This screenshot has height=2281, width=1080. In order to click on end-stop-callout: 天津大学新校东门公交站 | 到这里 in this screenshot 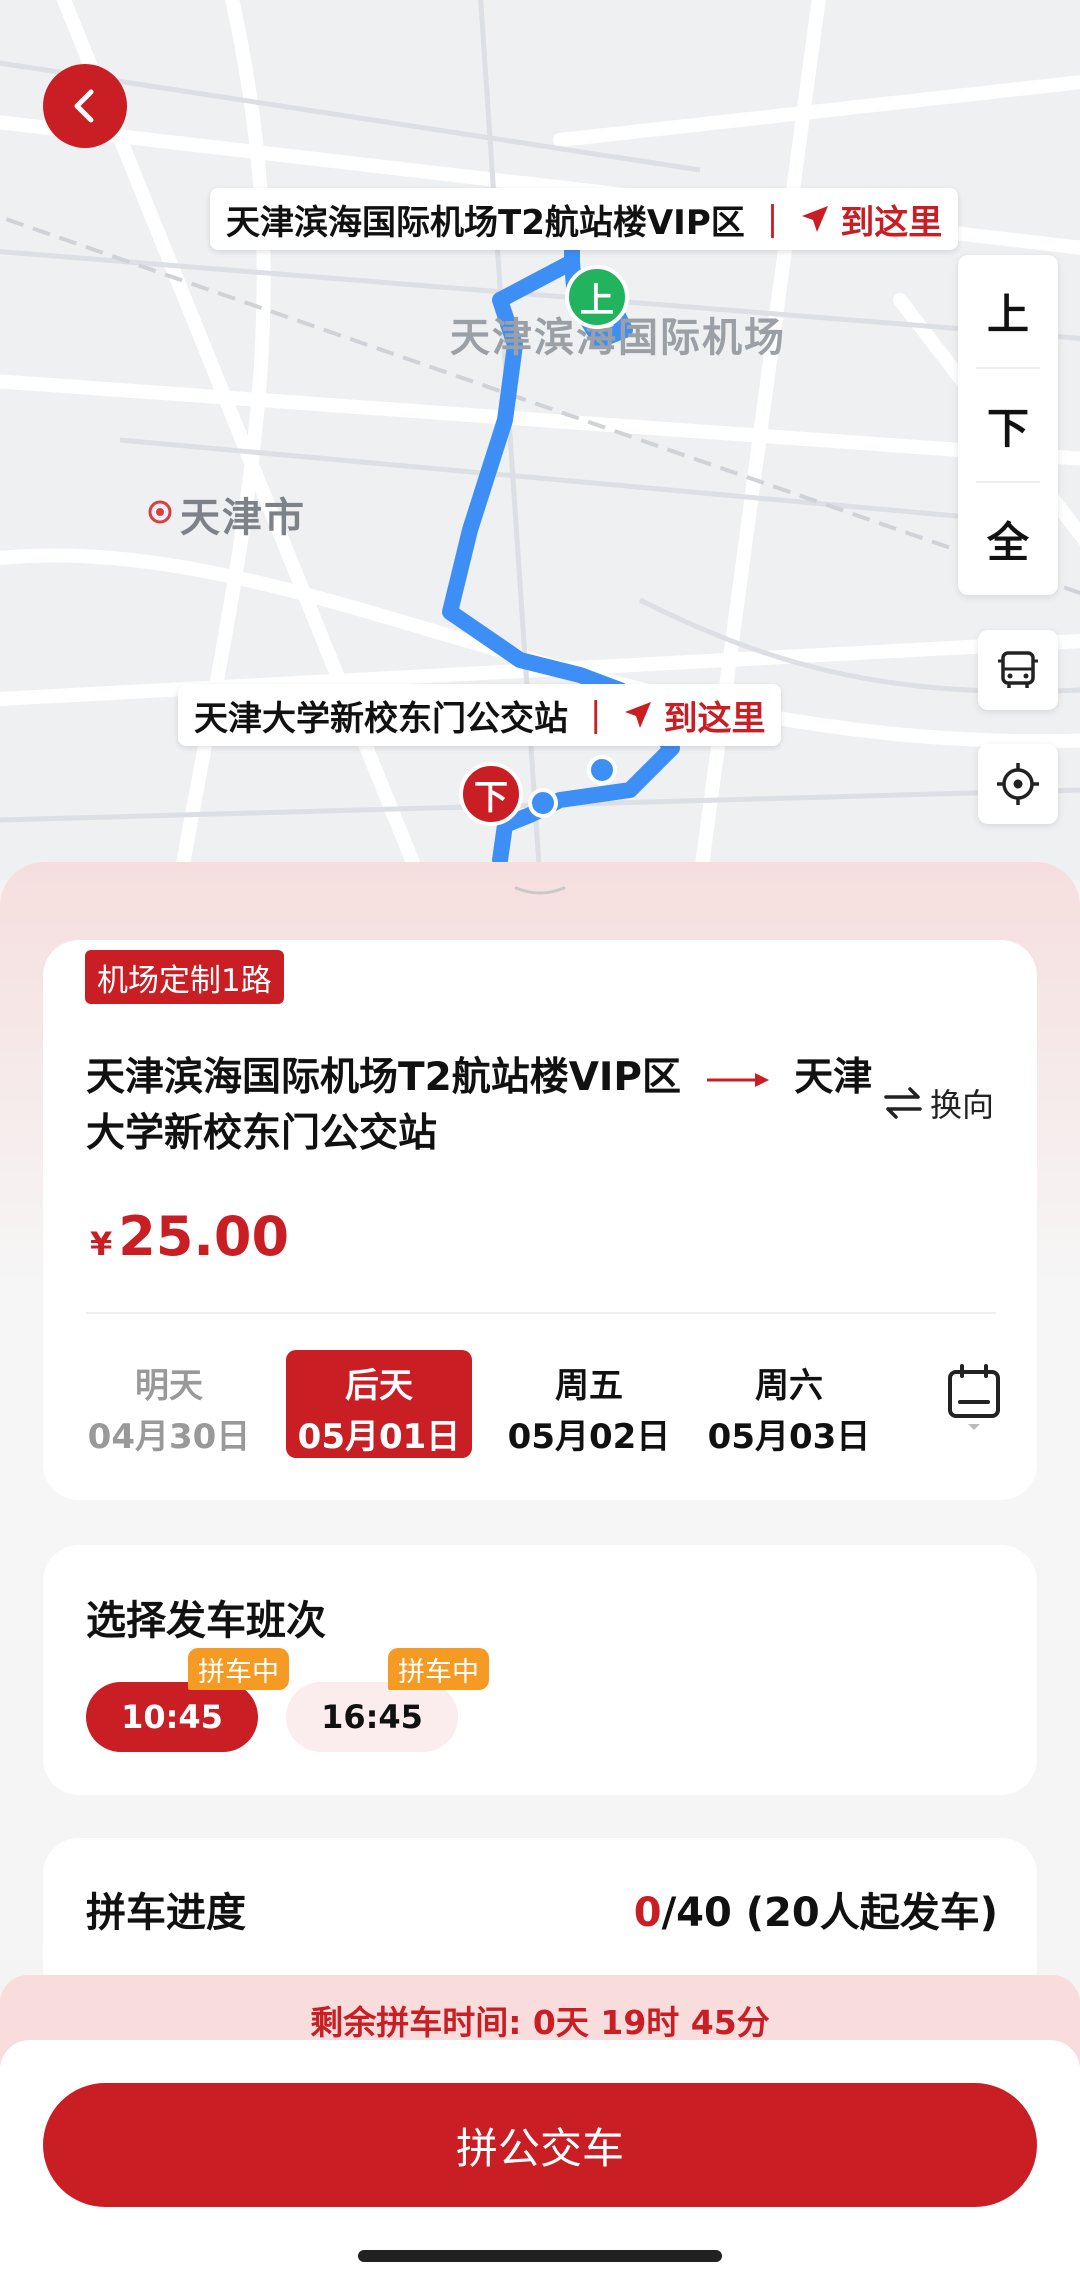, I will do `click(480, 715)`.